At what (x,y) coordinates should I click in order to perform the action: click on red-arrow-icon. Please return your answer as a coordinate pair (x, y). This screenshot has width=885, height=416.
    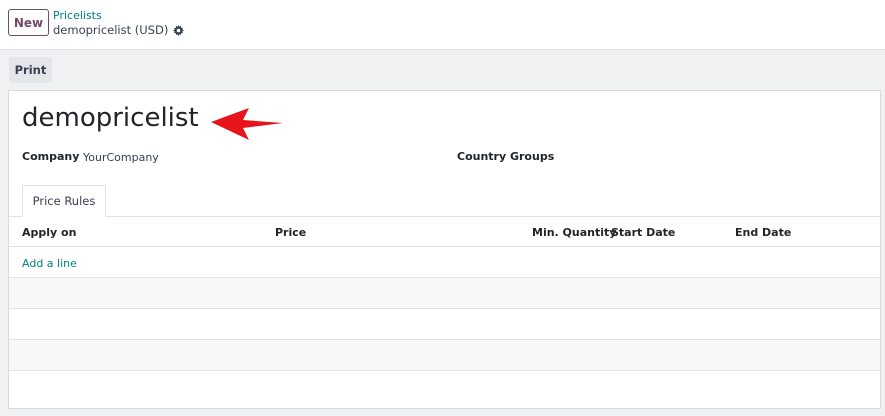
    Looking at the image, I should click on (247, 124).